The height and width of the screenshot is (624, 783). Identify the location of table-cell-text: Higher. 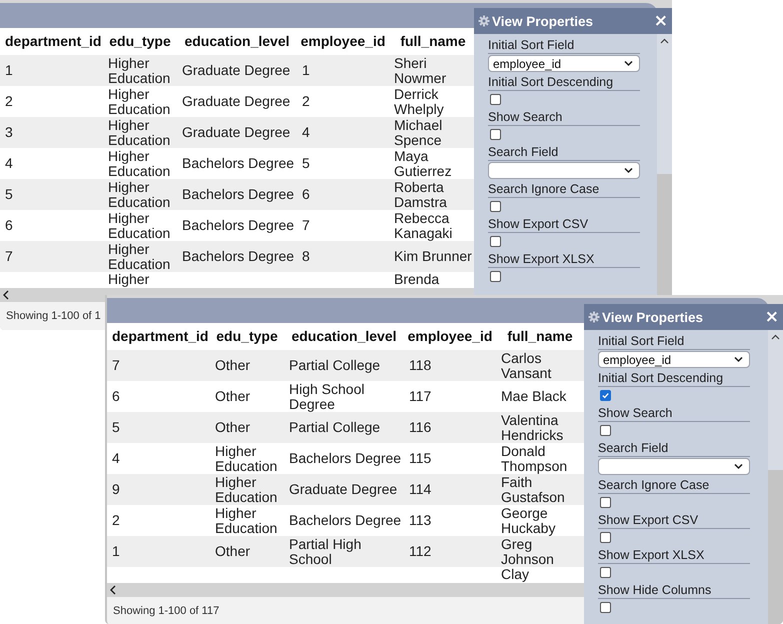
(128, 279).